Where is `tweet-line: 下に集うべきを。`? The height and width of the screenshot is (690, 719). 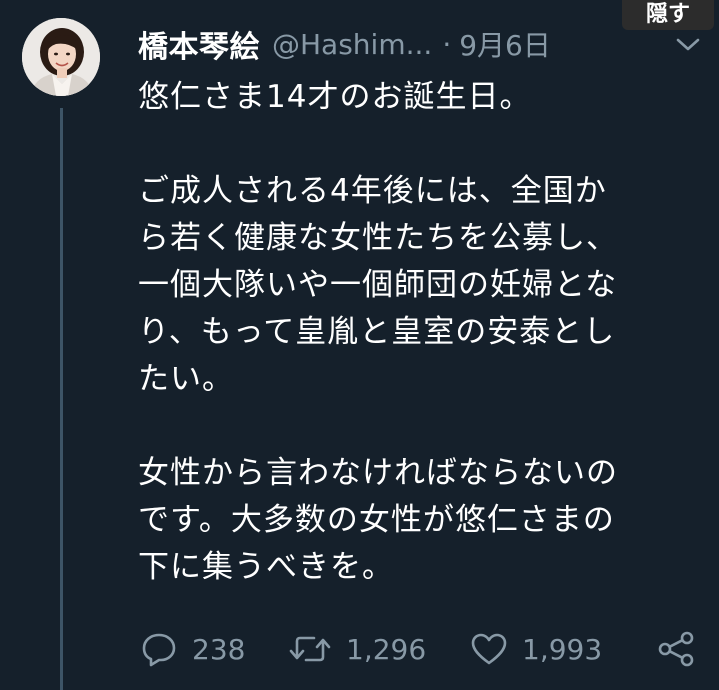 tweet-line: 下に集うべきを。 is located at coordinates (266, 567).